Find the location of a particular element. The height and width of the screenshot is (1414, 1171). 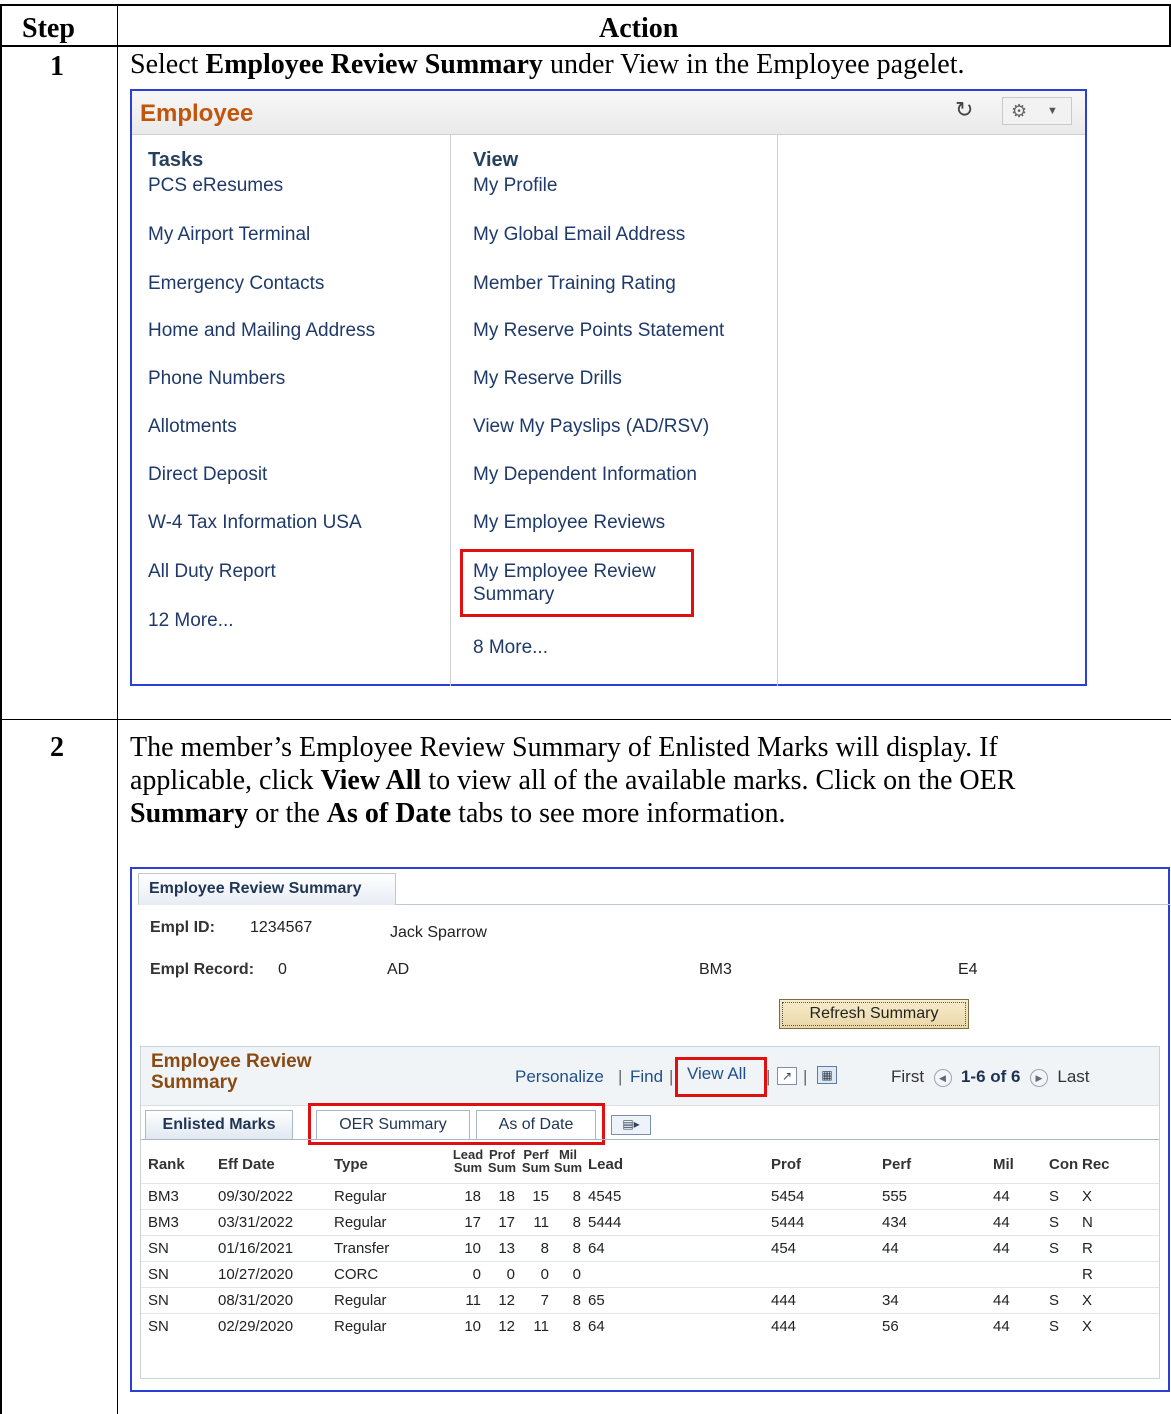

table-cell: BM3 is located at coordinates (163, 1196).